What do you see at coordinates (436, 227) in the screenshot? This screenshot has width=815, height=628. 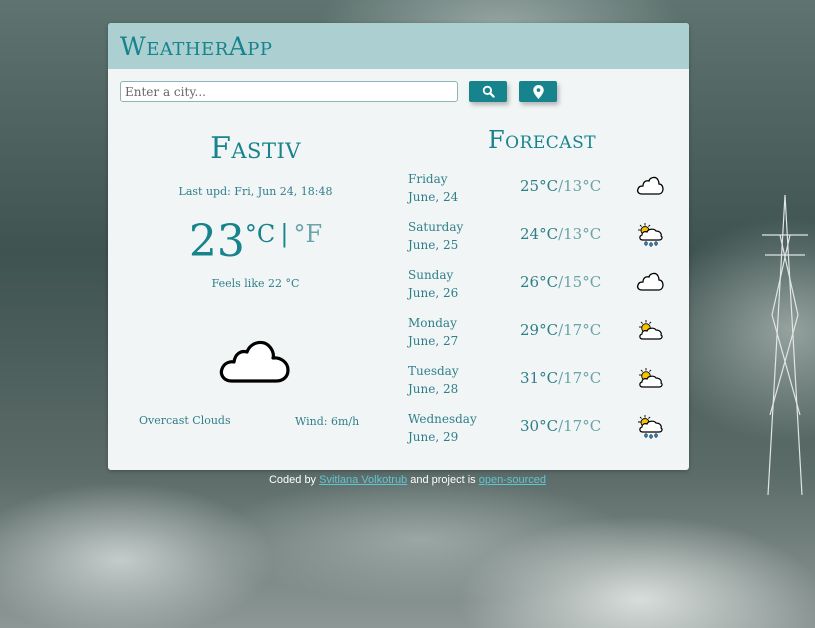 I see `forecast-day-name: Saturday` at bounding box center [436, 227].